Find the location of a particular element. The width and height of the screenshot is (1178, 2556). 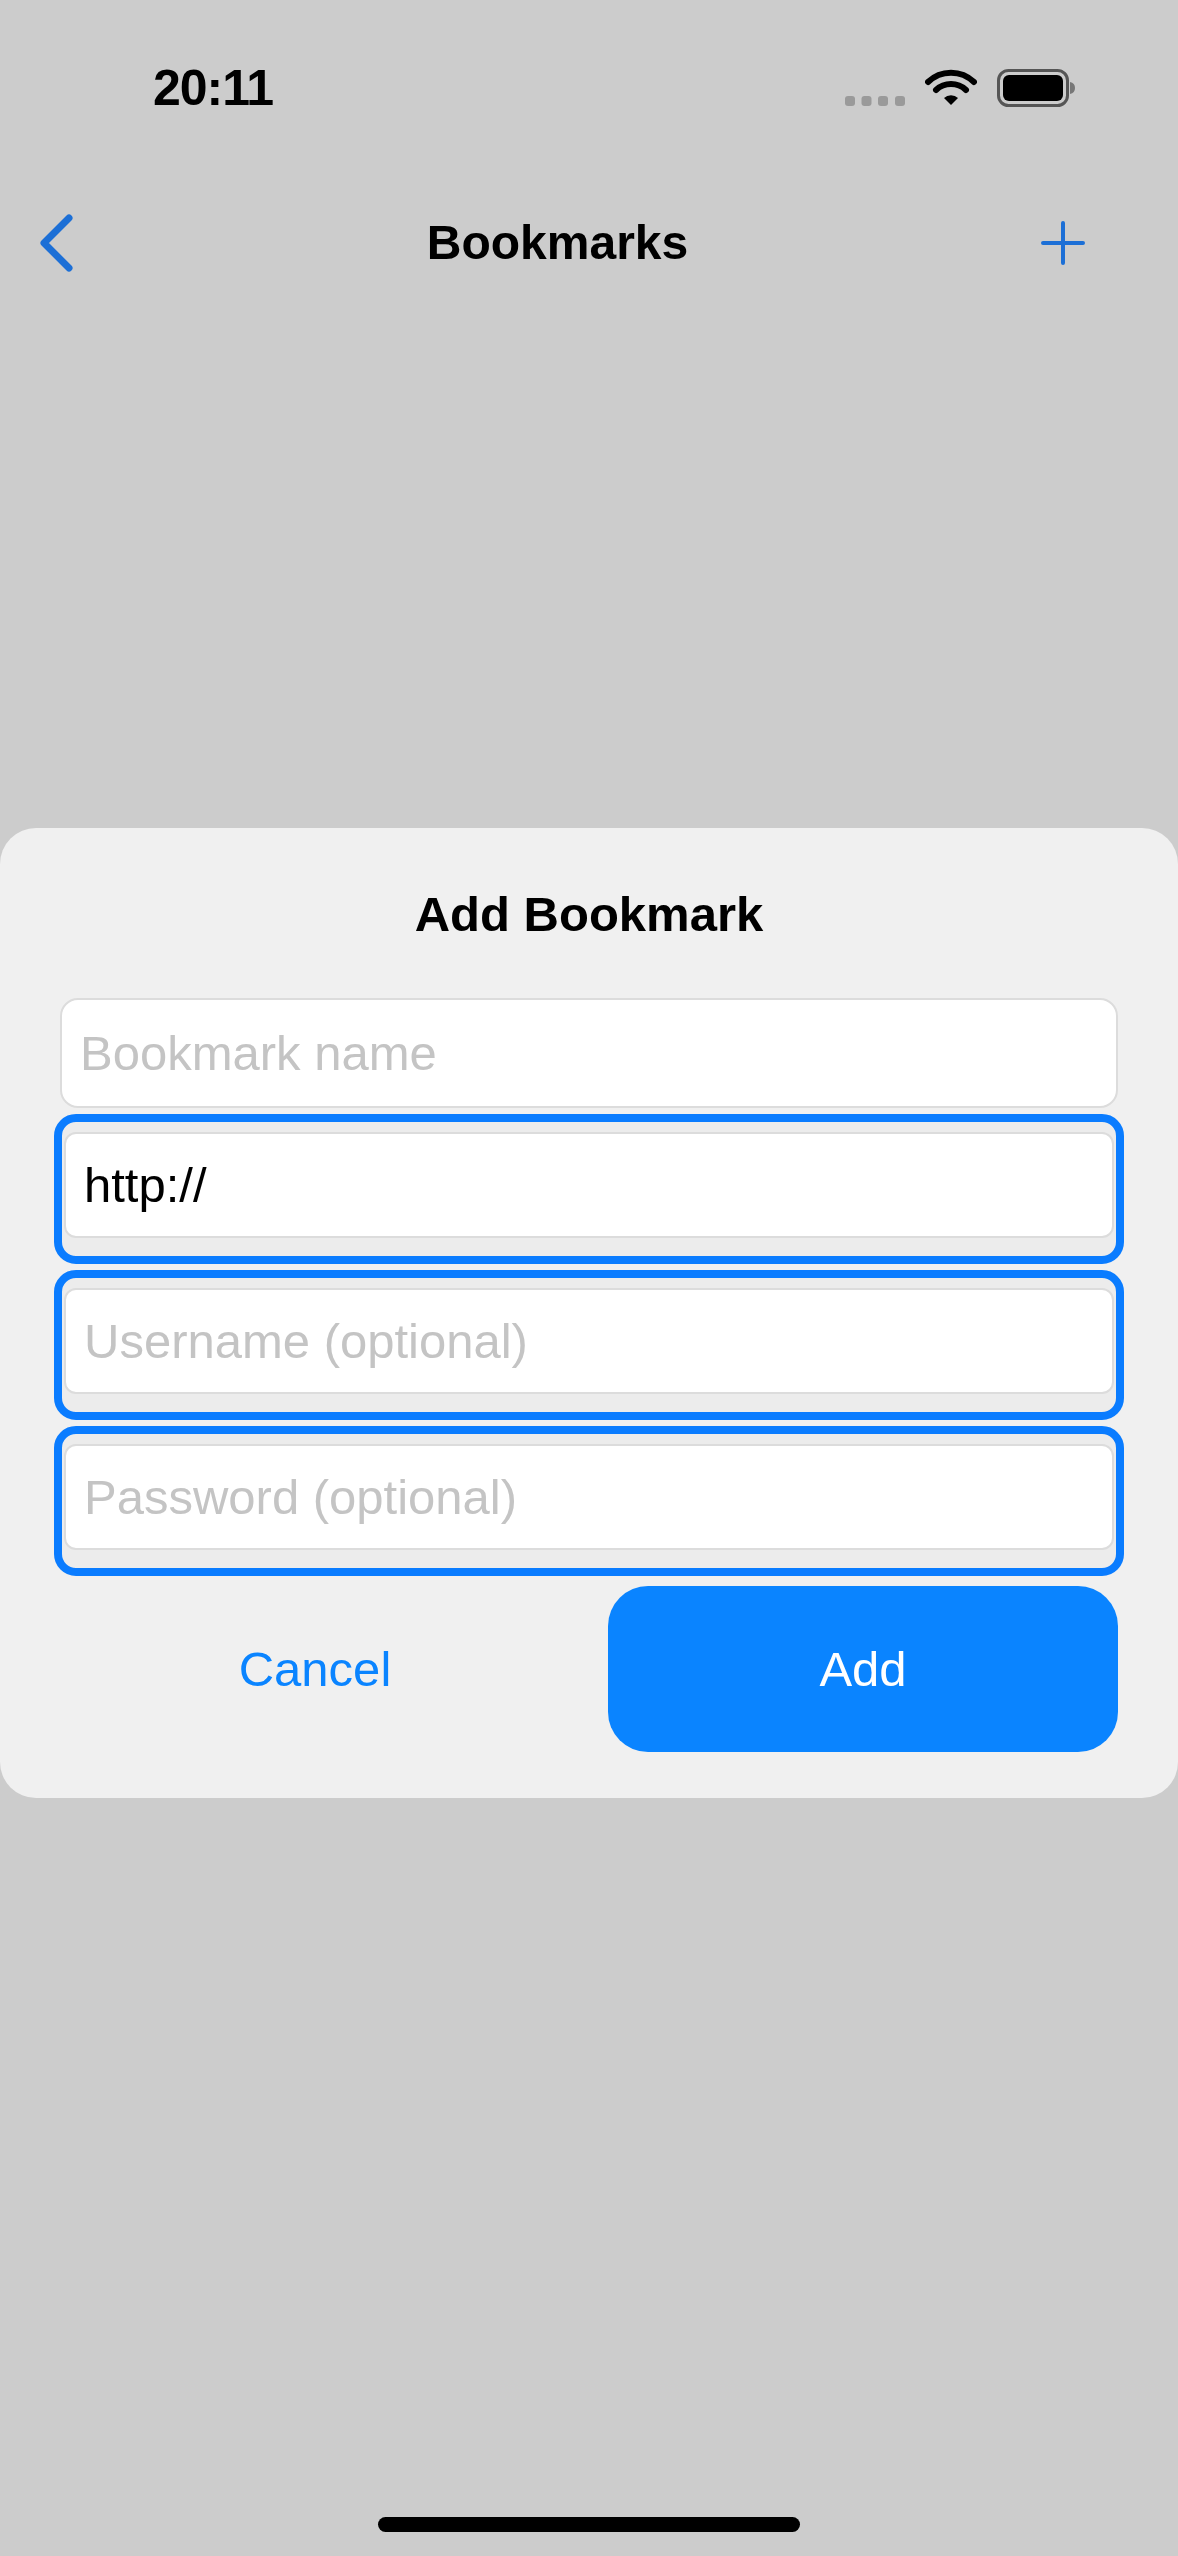

status-time: 20:11 is located at coordinates (213, 88).